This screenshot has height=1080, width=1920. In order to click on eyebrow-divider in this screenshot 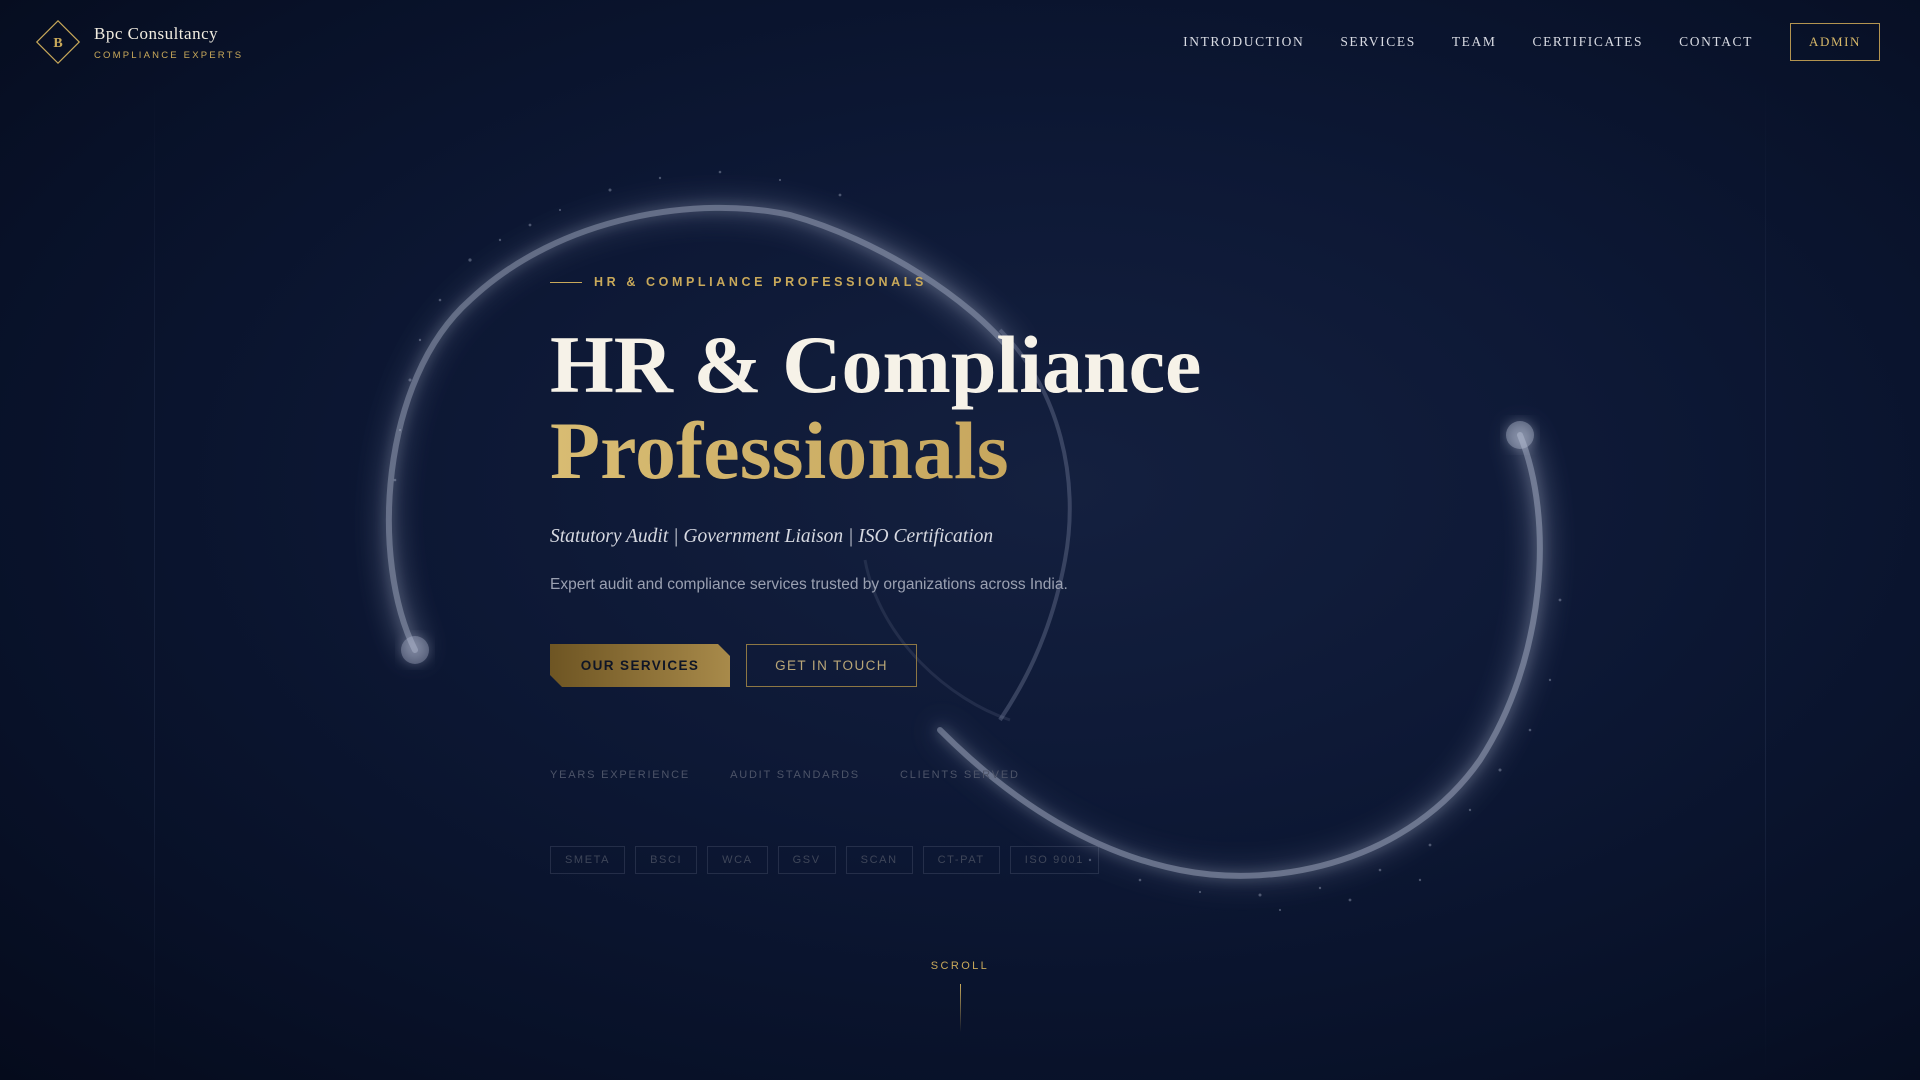, I will do `click(566, 282)`.